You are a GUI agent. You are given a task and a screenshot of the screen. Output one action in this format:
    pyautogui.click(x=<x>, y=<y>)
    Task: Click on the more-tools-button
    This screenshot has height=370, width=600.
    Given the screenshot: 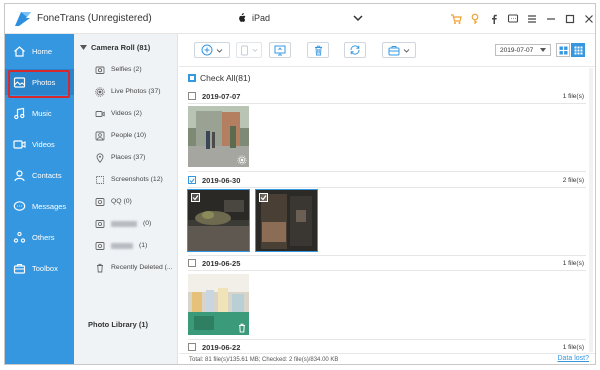 What is the action you would take?
    pyautogui.click(x=399, y=50)
    